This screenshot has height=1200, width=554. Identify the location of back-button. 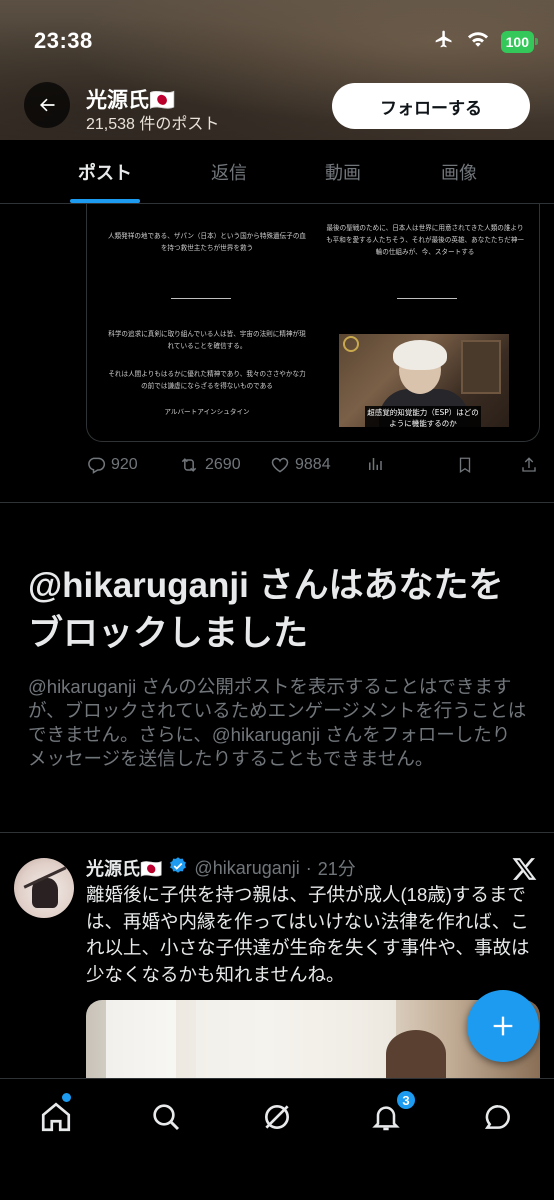
(47, 105).